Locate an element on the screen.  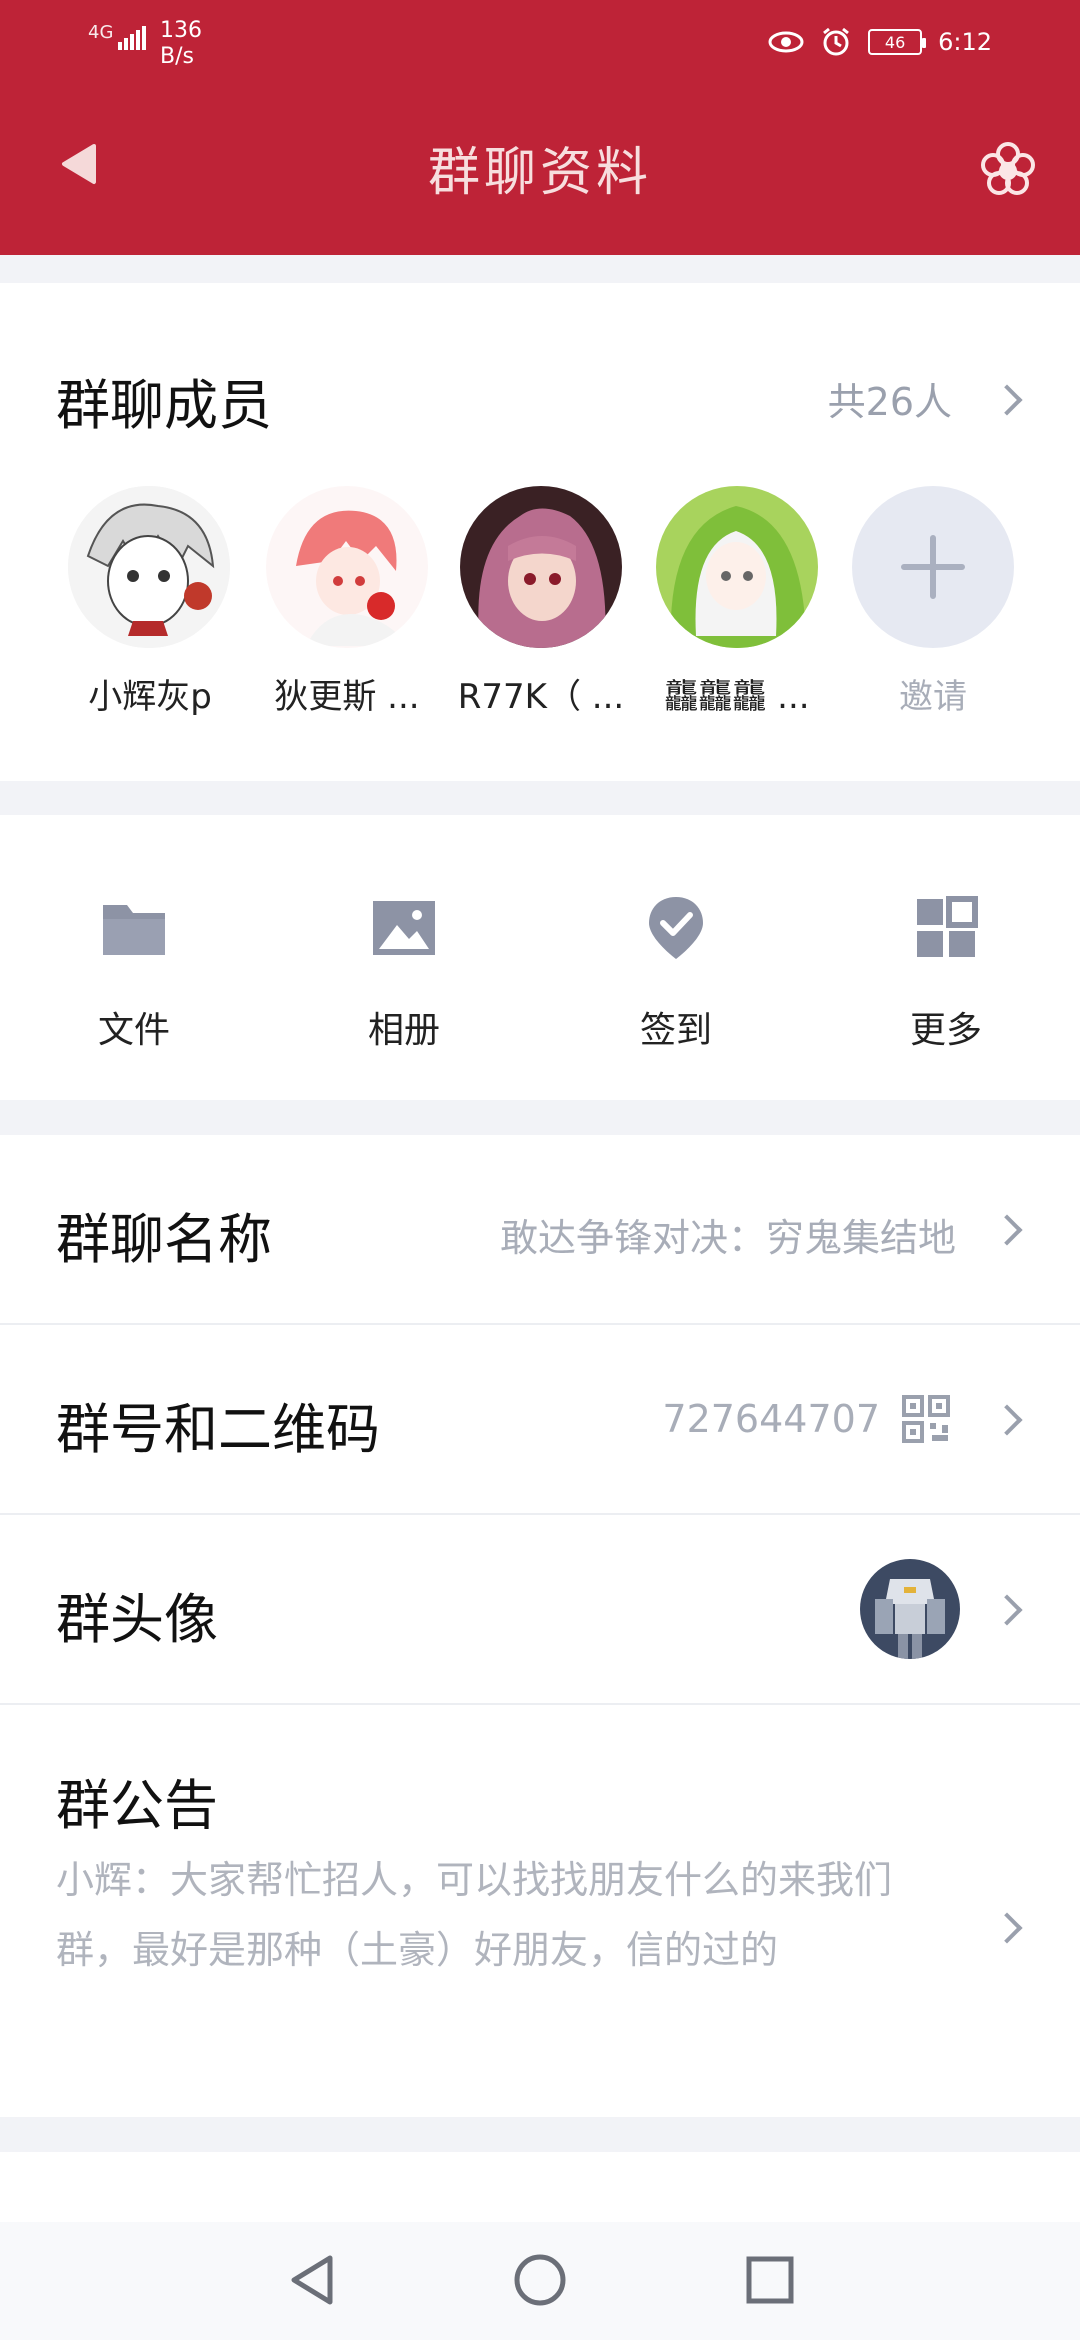
image-icon is located at coordinates (404, 928).